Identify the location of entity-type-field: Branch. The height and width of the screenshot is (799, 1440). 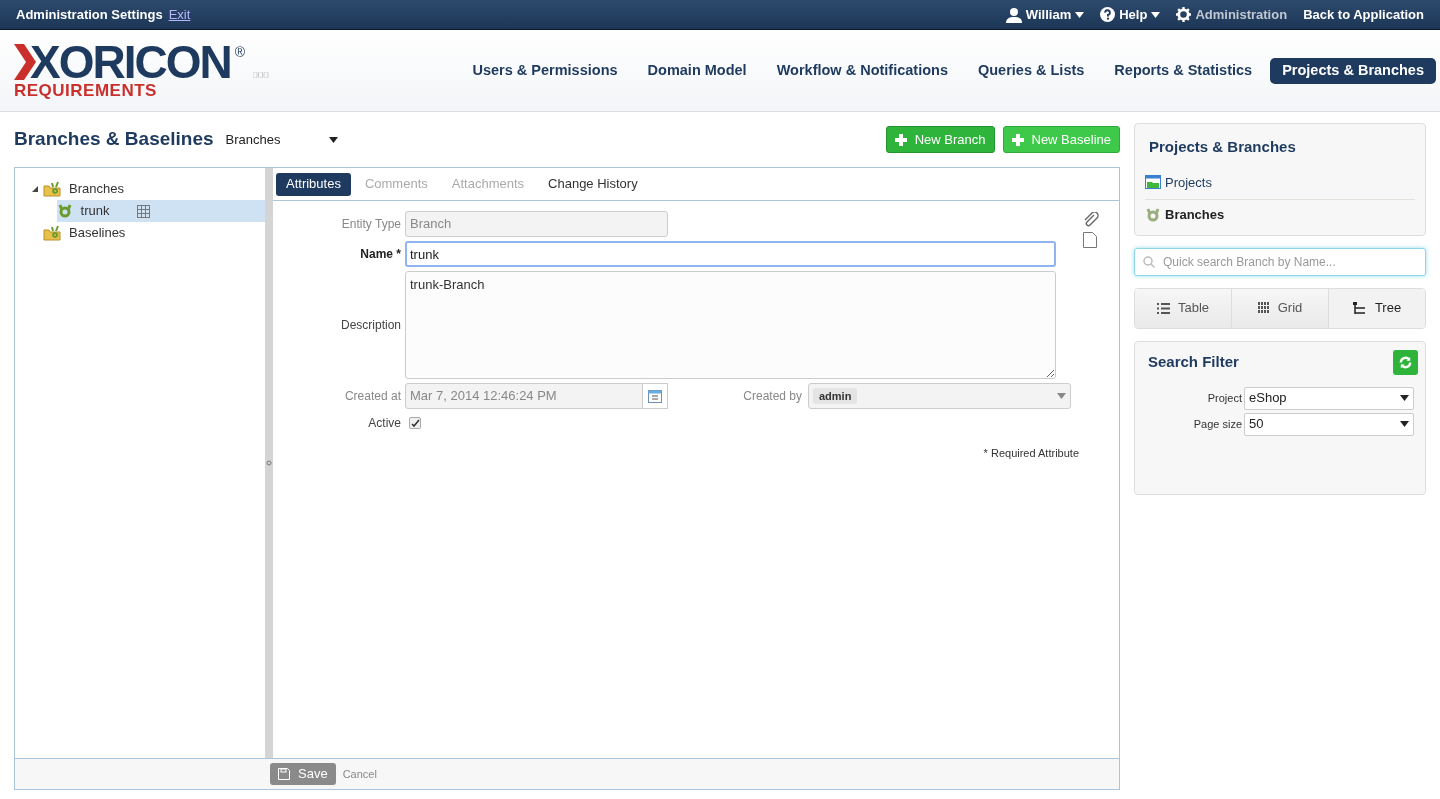
(536, 224).